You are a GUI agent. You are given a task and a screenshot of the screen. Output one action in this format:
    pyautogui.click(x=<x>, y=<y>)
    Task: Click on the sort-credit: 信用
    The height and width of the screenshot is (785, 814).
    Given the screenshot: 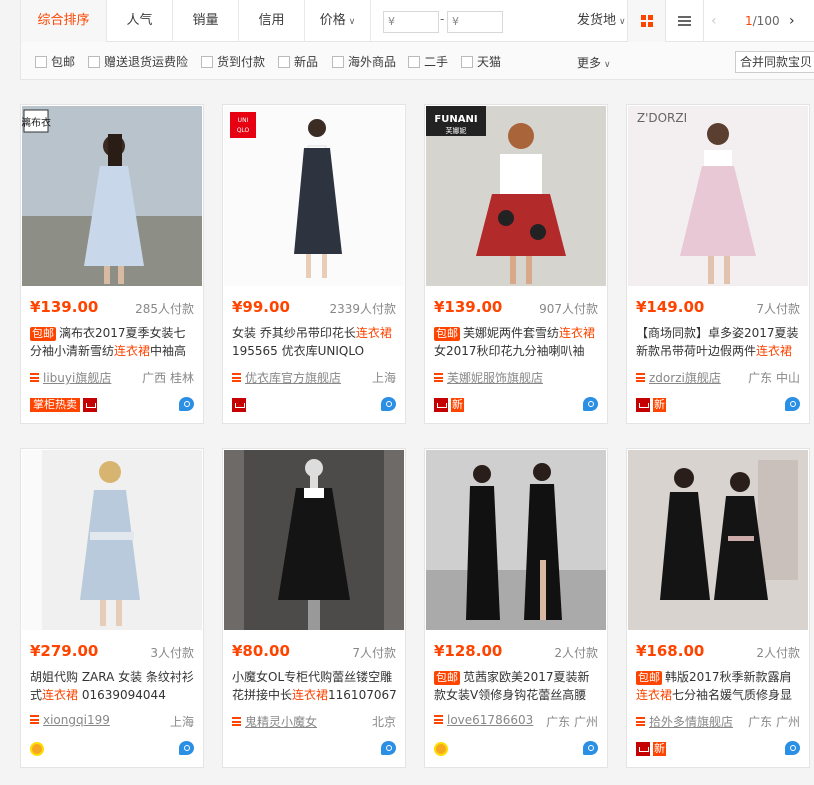 What is the action you would take?
    pyautogui.click(x=272, y=21)
    